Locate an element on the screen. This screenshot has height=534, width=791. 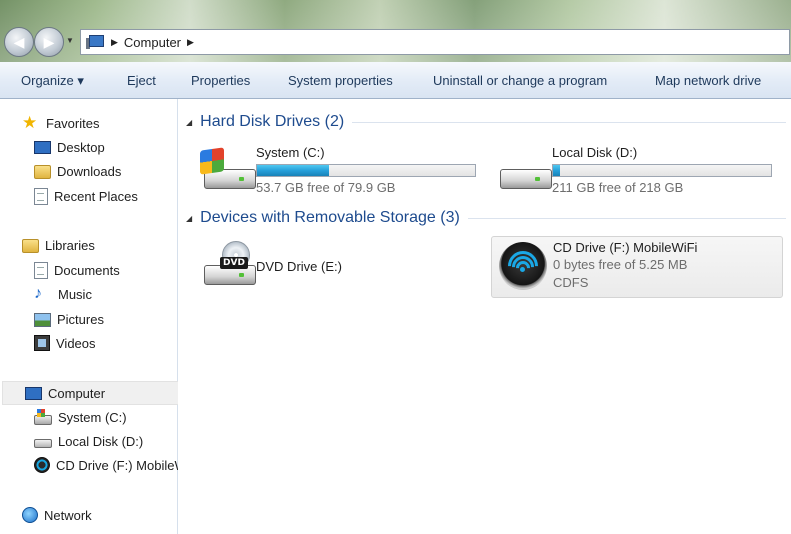
dvd-label: DVD is located at coordinates (234, 263).